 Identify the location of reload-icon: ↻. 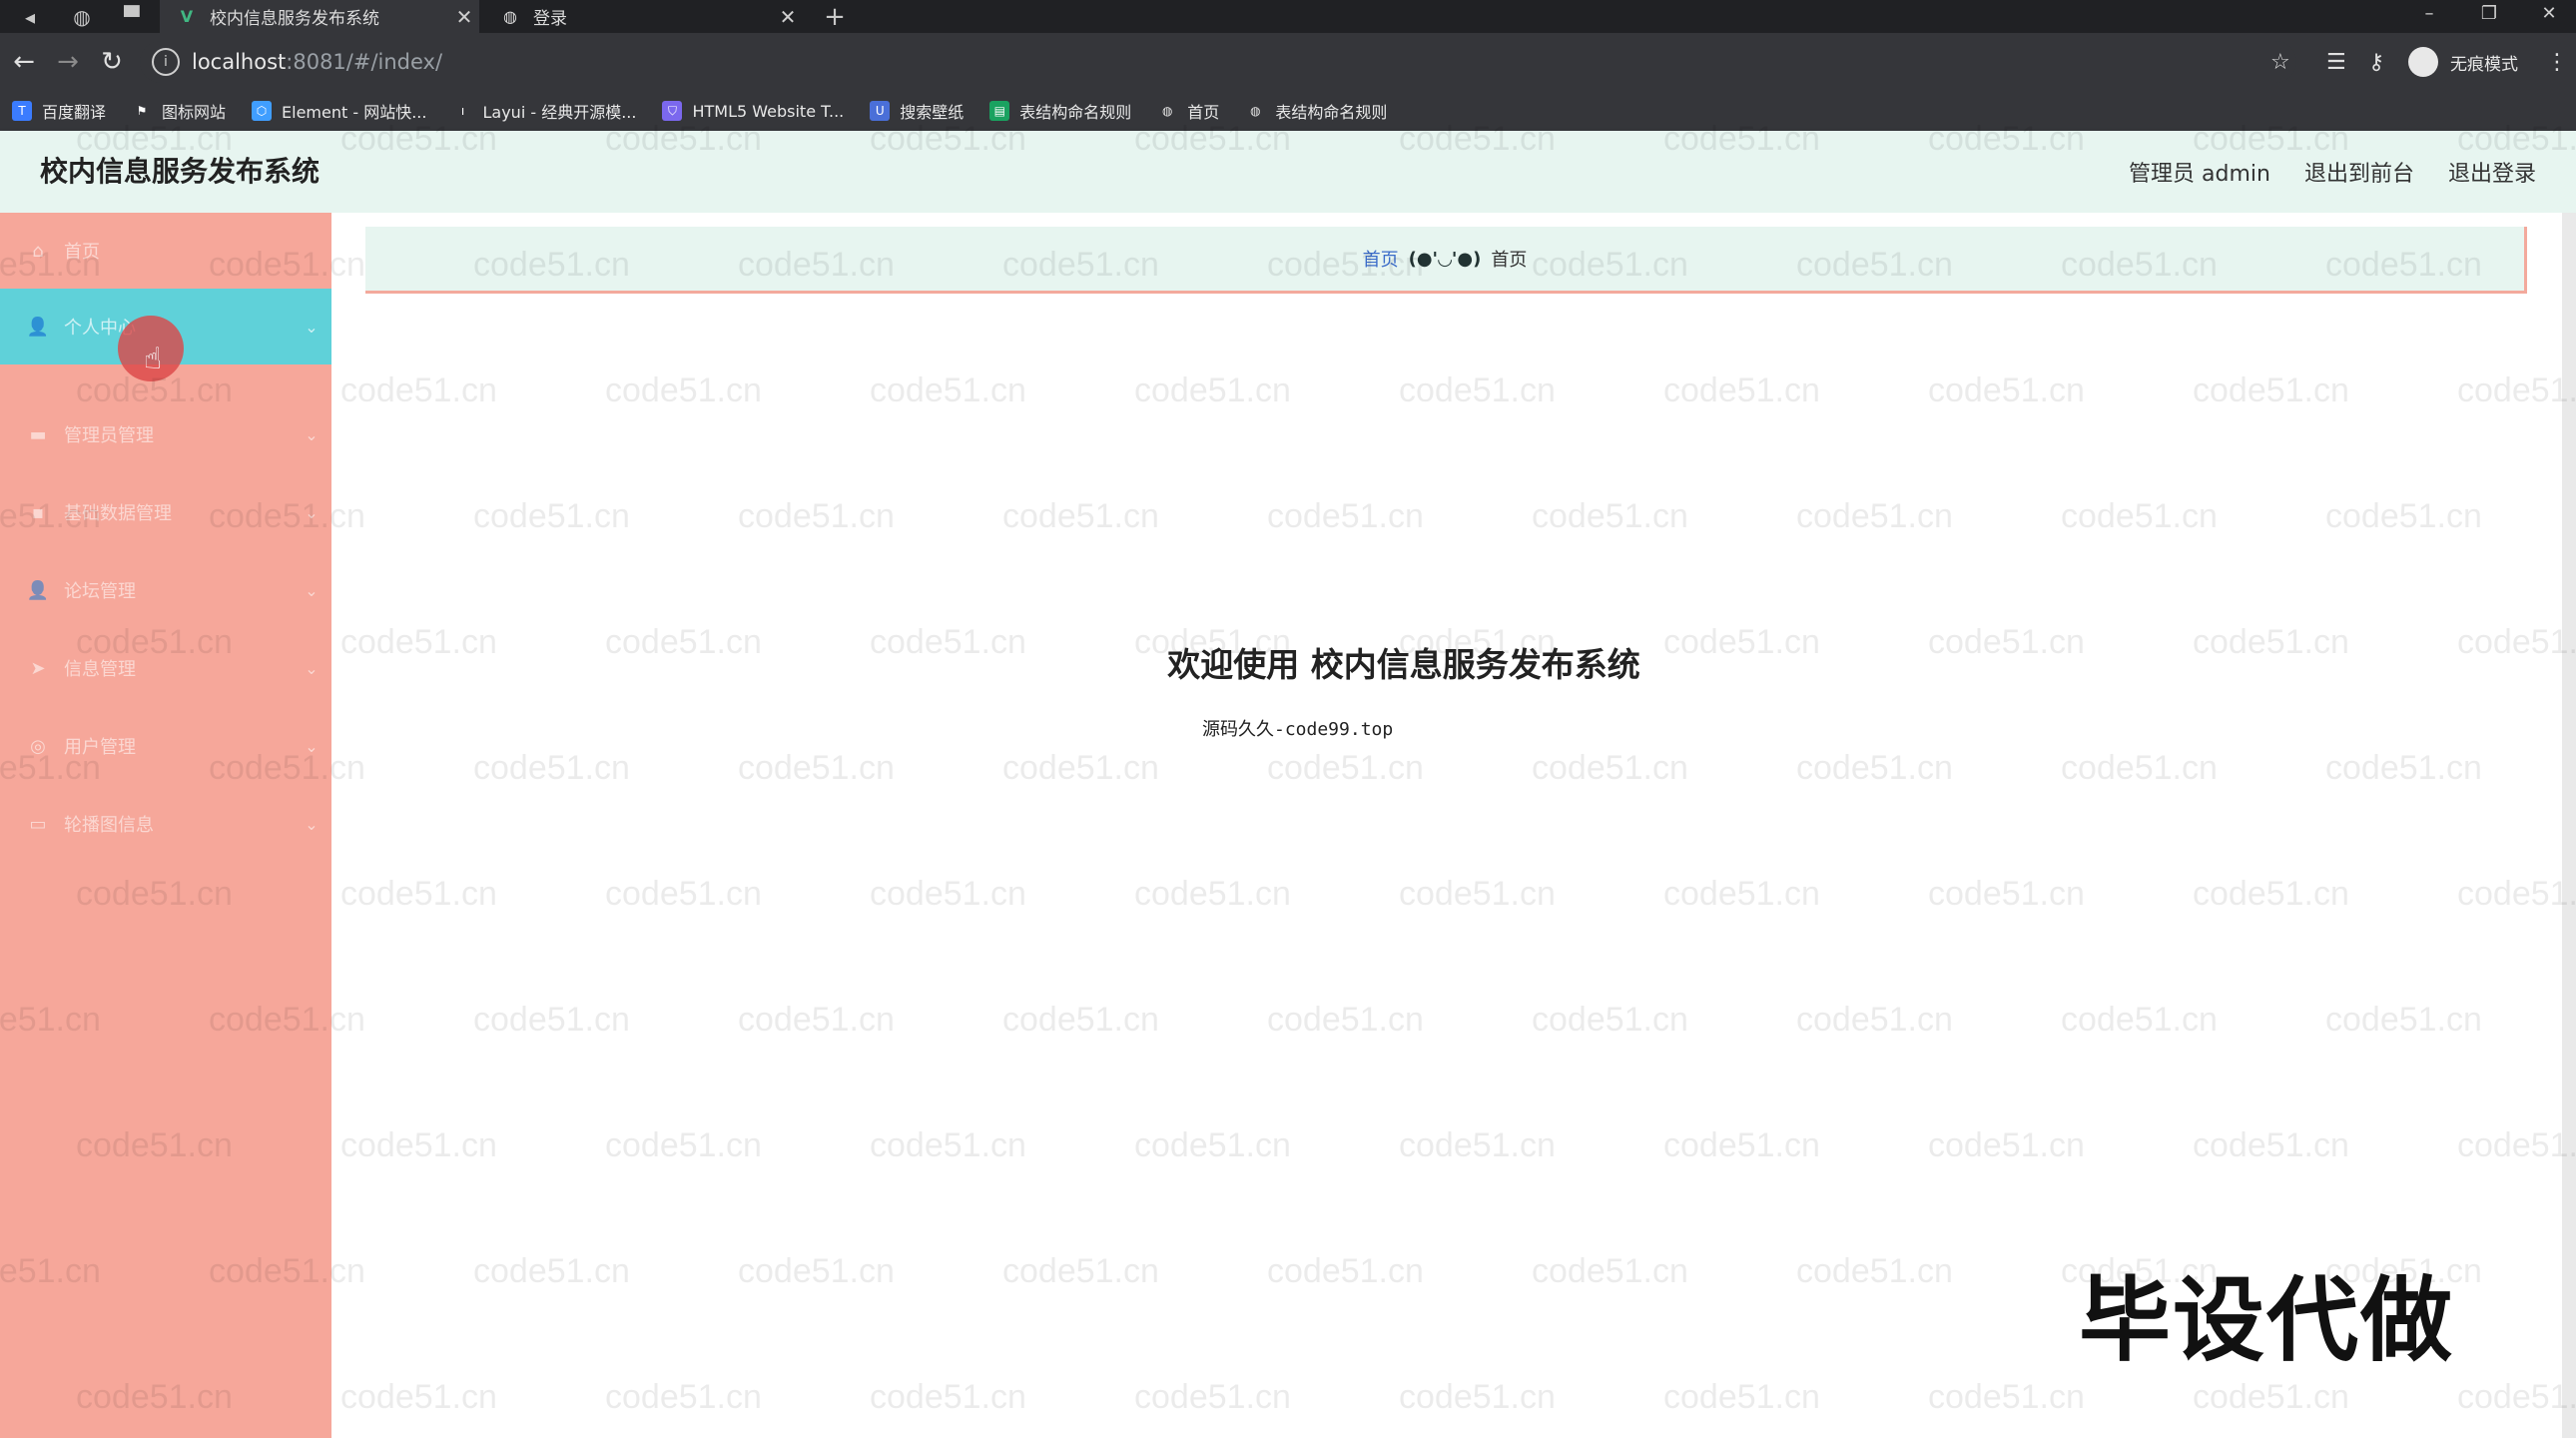
(112, 62).